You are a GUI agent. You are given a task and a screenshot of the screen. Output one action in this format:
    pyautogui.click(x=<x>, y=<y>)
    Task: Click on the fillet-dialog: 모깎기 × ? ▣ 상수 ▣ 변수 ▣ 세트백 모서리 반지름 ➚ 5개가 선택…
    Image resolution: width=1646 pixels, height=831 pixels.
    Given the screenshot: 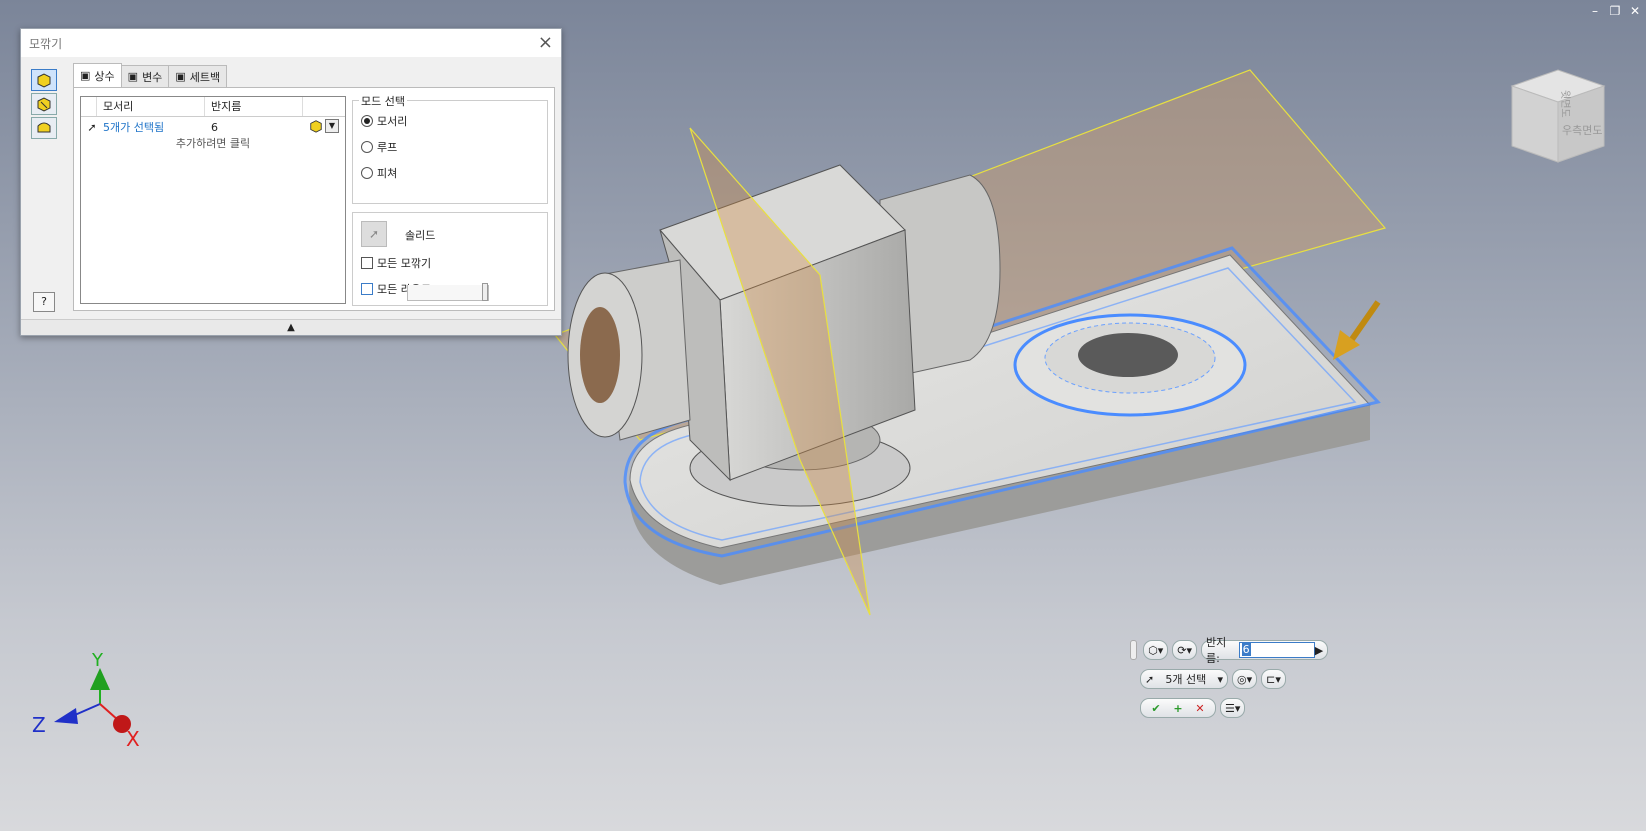 What is the action you would take?
    pyautogui.click(x=291, y=182)
    